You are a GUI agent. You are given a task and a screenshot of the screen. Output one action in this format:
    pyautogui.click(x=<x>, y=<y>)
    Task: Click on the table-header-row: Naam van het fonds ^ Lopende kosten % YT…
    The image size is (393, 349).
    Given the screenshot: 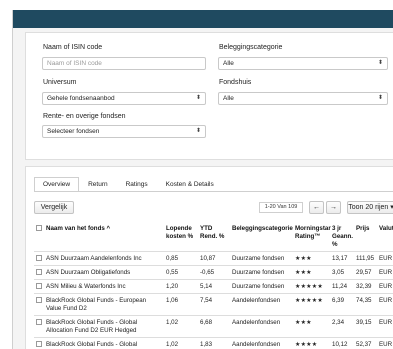 What is the action you would take?
    pyautogui.click(x=213, y=237)
    